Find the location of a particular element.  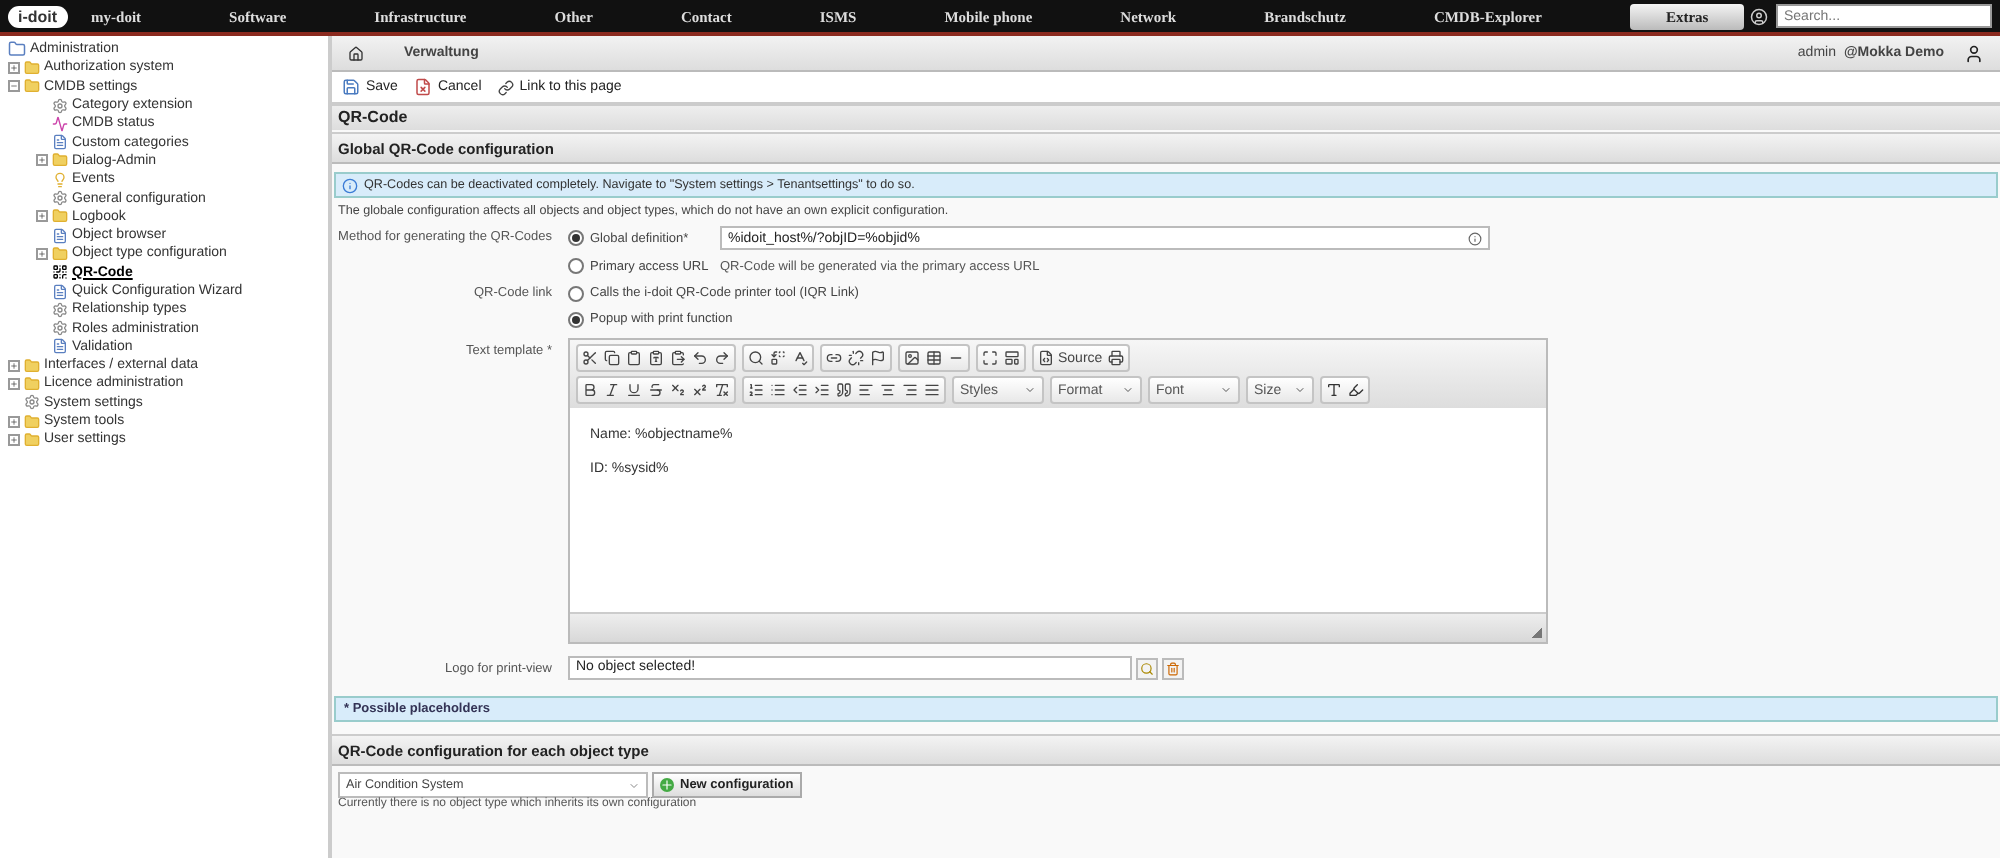

paste-text-button is located at coordinates (656, 358).